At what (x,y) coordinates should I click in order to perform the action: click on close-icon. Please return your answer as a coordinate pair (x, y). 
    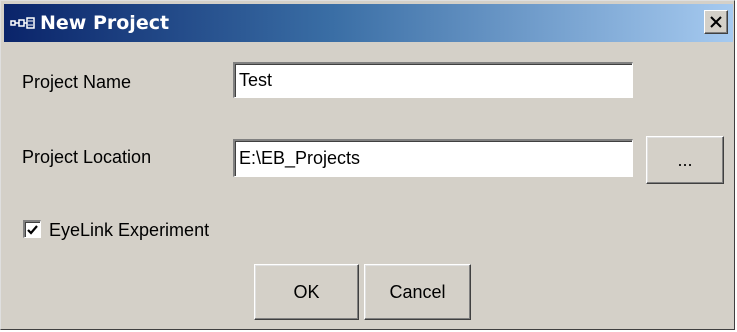
    Looking at the image, I should click on (716, 22).